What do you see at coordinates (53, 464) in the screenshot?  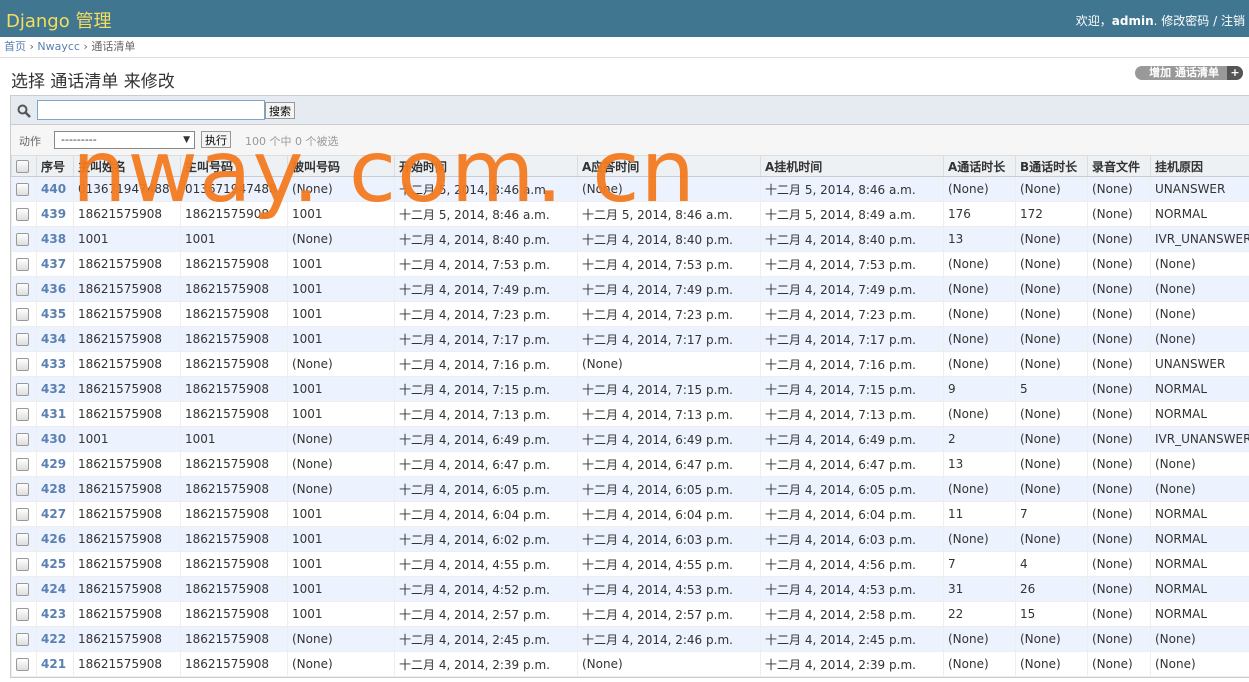 I see `record-link: 429` at bounding box center [53, 464].